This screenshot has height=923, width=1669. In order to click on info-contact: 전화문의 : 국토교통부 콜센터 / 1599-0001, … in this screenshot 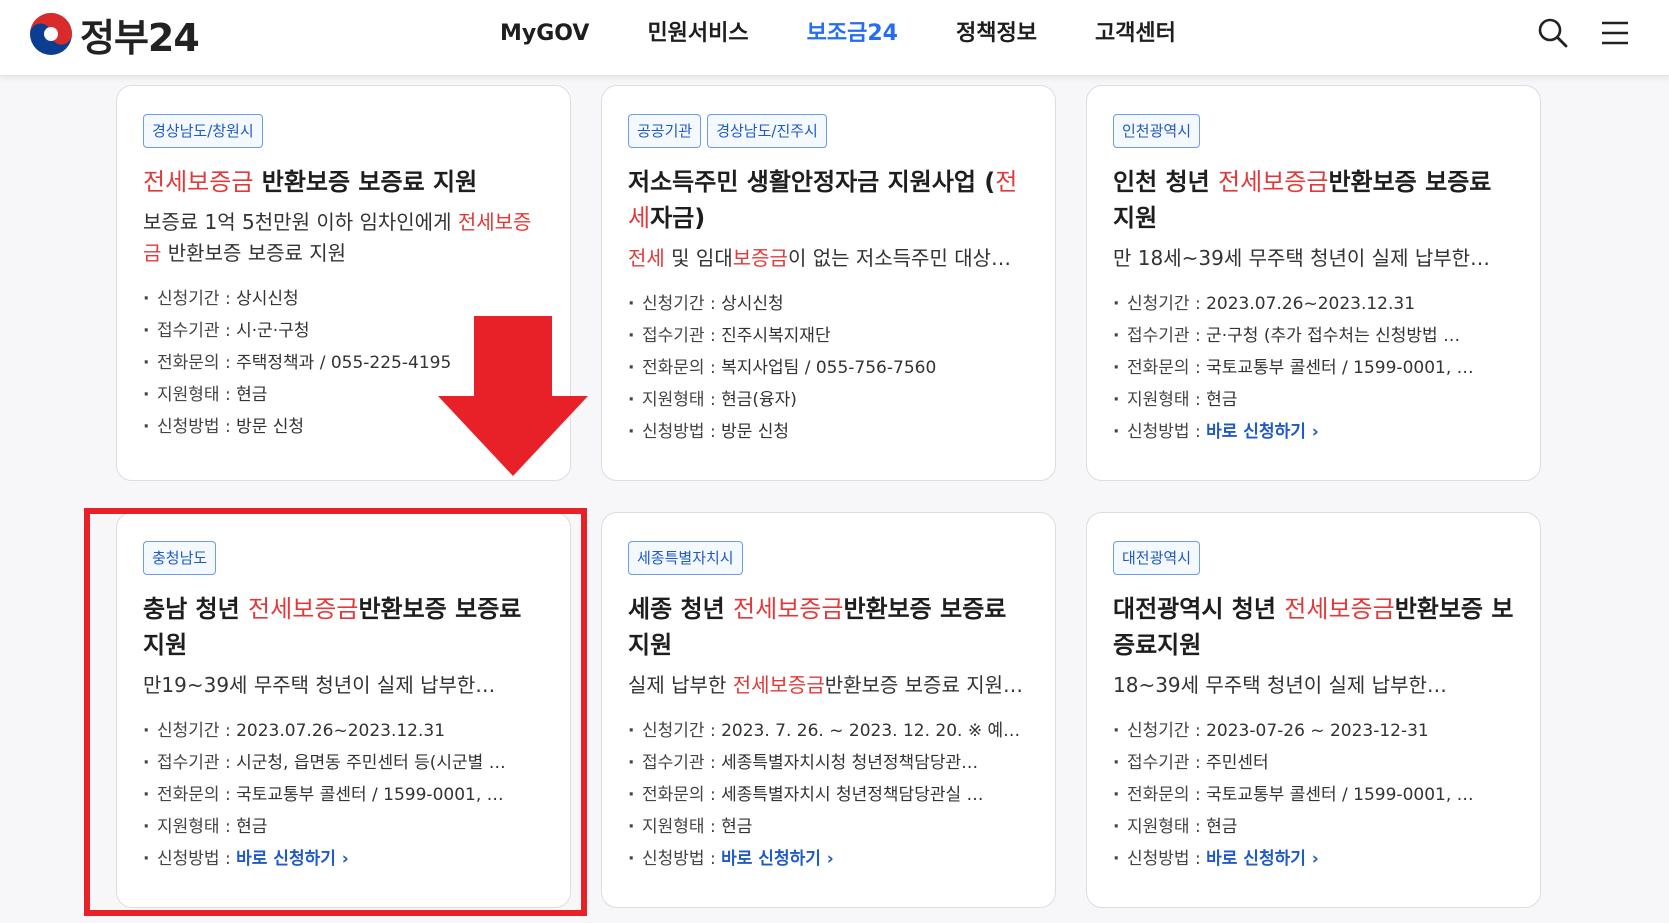, I will do `click(1314, 795)`.